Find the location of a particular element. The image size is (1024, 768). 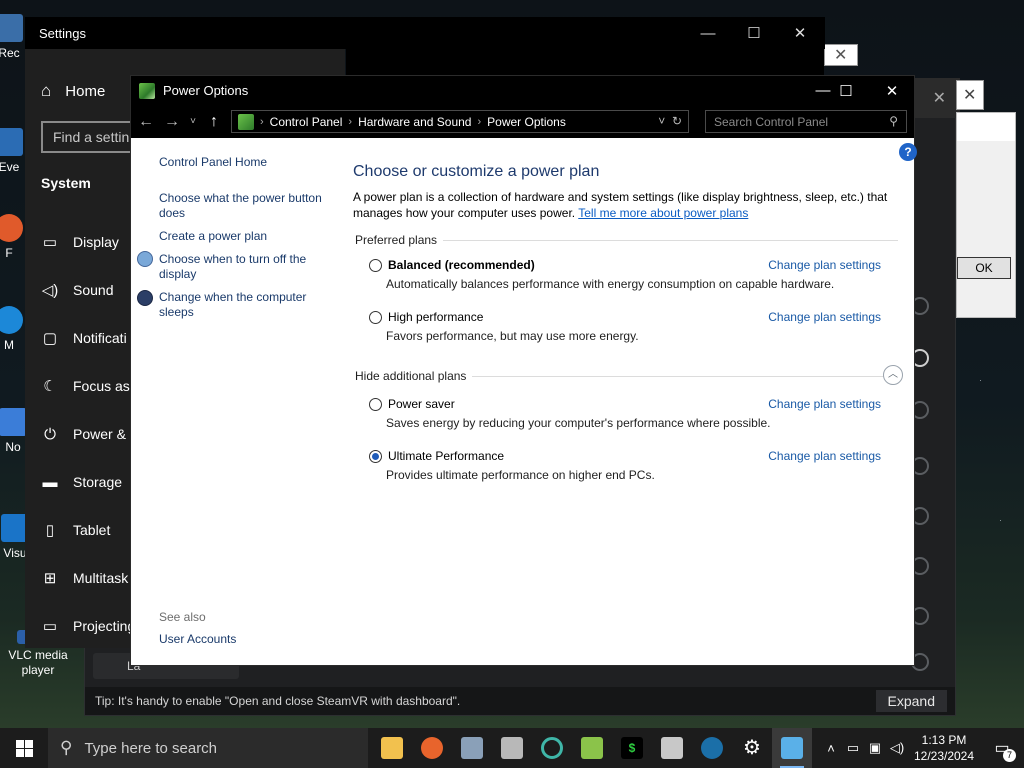

ok-button: OK is located at coordinates (984, 268).